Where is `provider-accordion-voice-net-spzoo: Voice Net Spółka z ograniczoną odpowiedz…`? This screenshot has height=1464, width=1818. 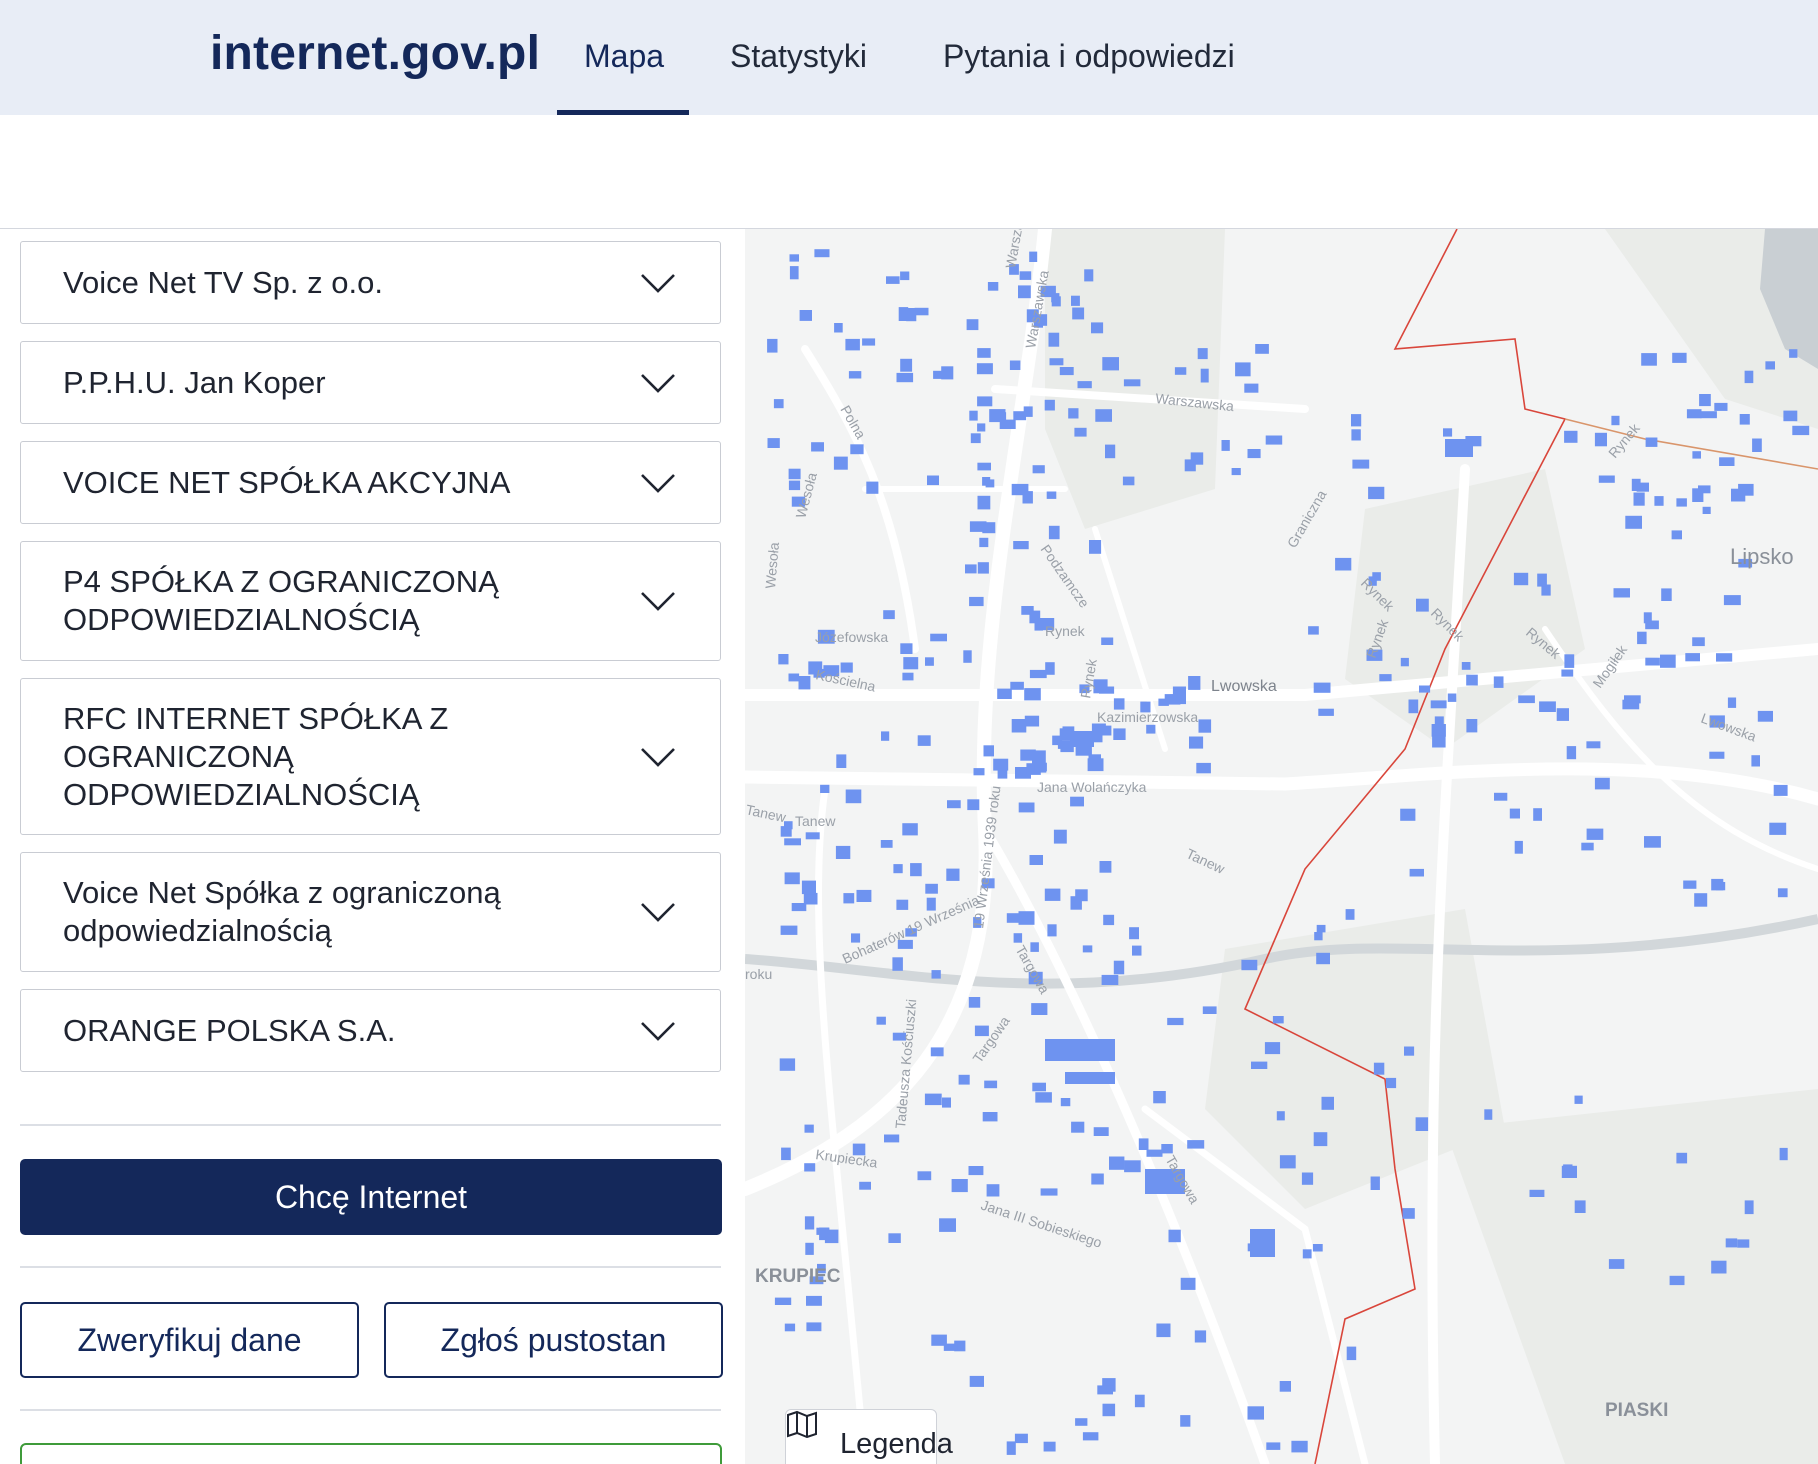 provider-accordion-voice-net-spzoo: Voice Net Spółka z ograniczoną odpowiedz… is located at coordinates (370, 912).